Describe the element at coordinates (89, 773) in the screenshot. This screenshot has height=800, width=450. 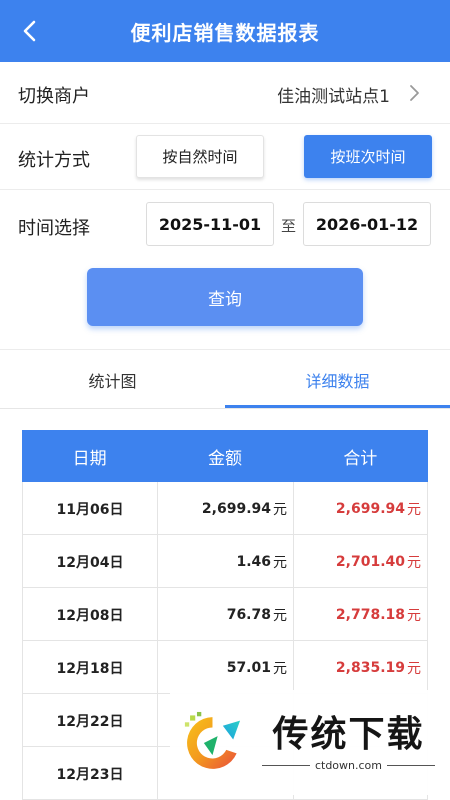
I see `row-date: 12月23日` at that location.